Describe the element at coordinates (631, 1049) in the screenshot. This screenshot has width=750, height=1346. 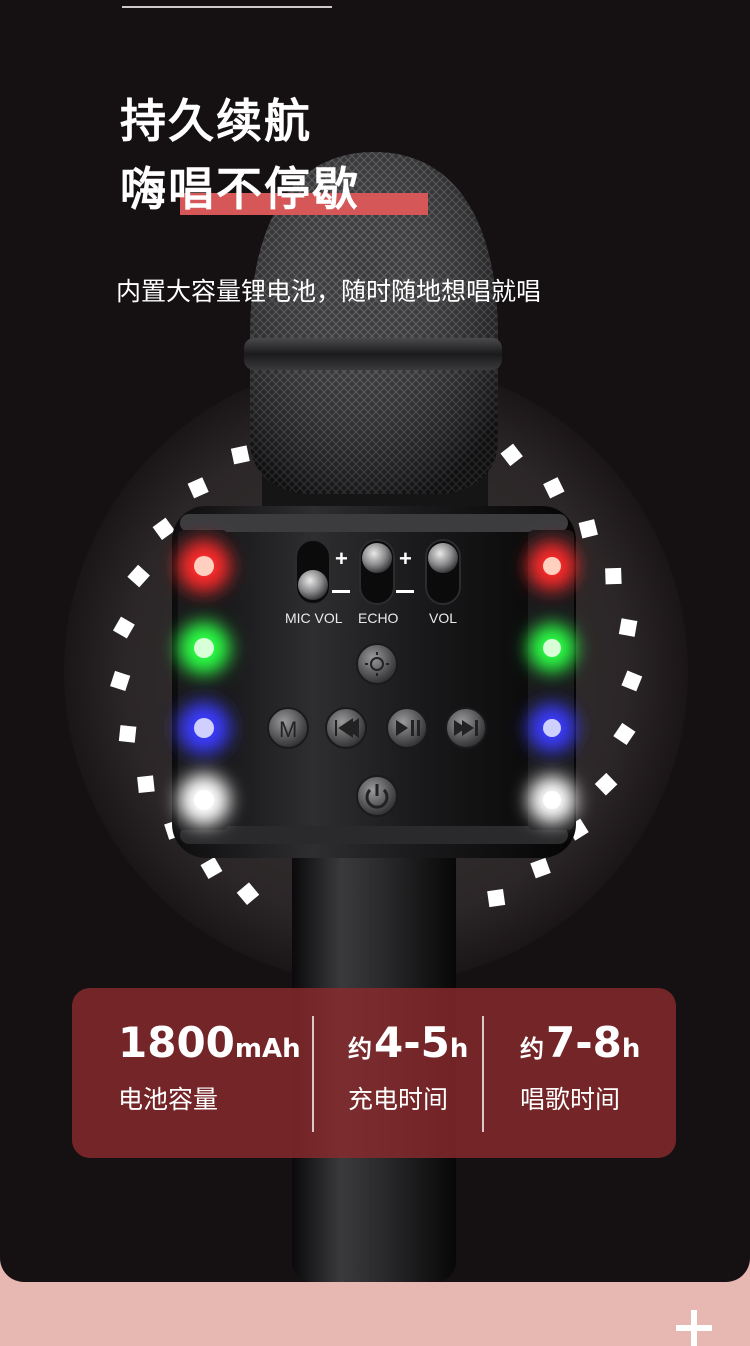
I see `spec-singing-unit: h` at that location.